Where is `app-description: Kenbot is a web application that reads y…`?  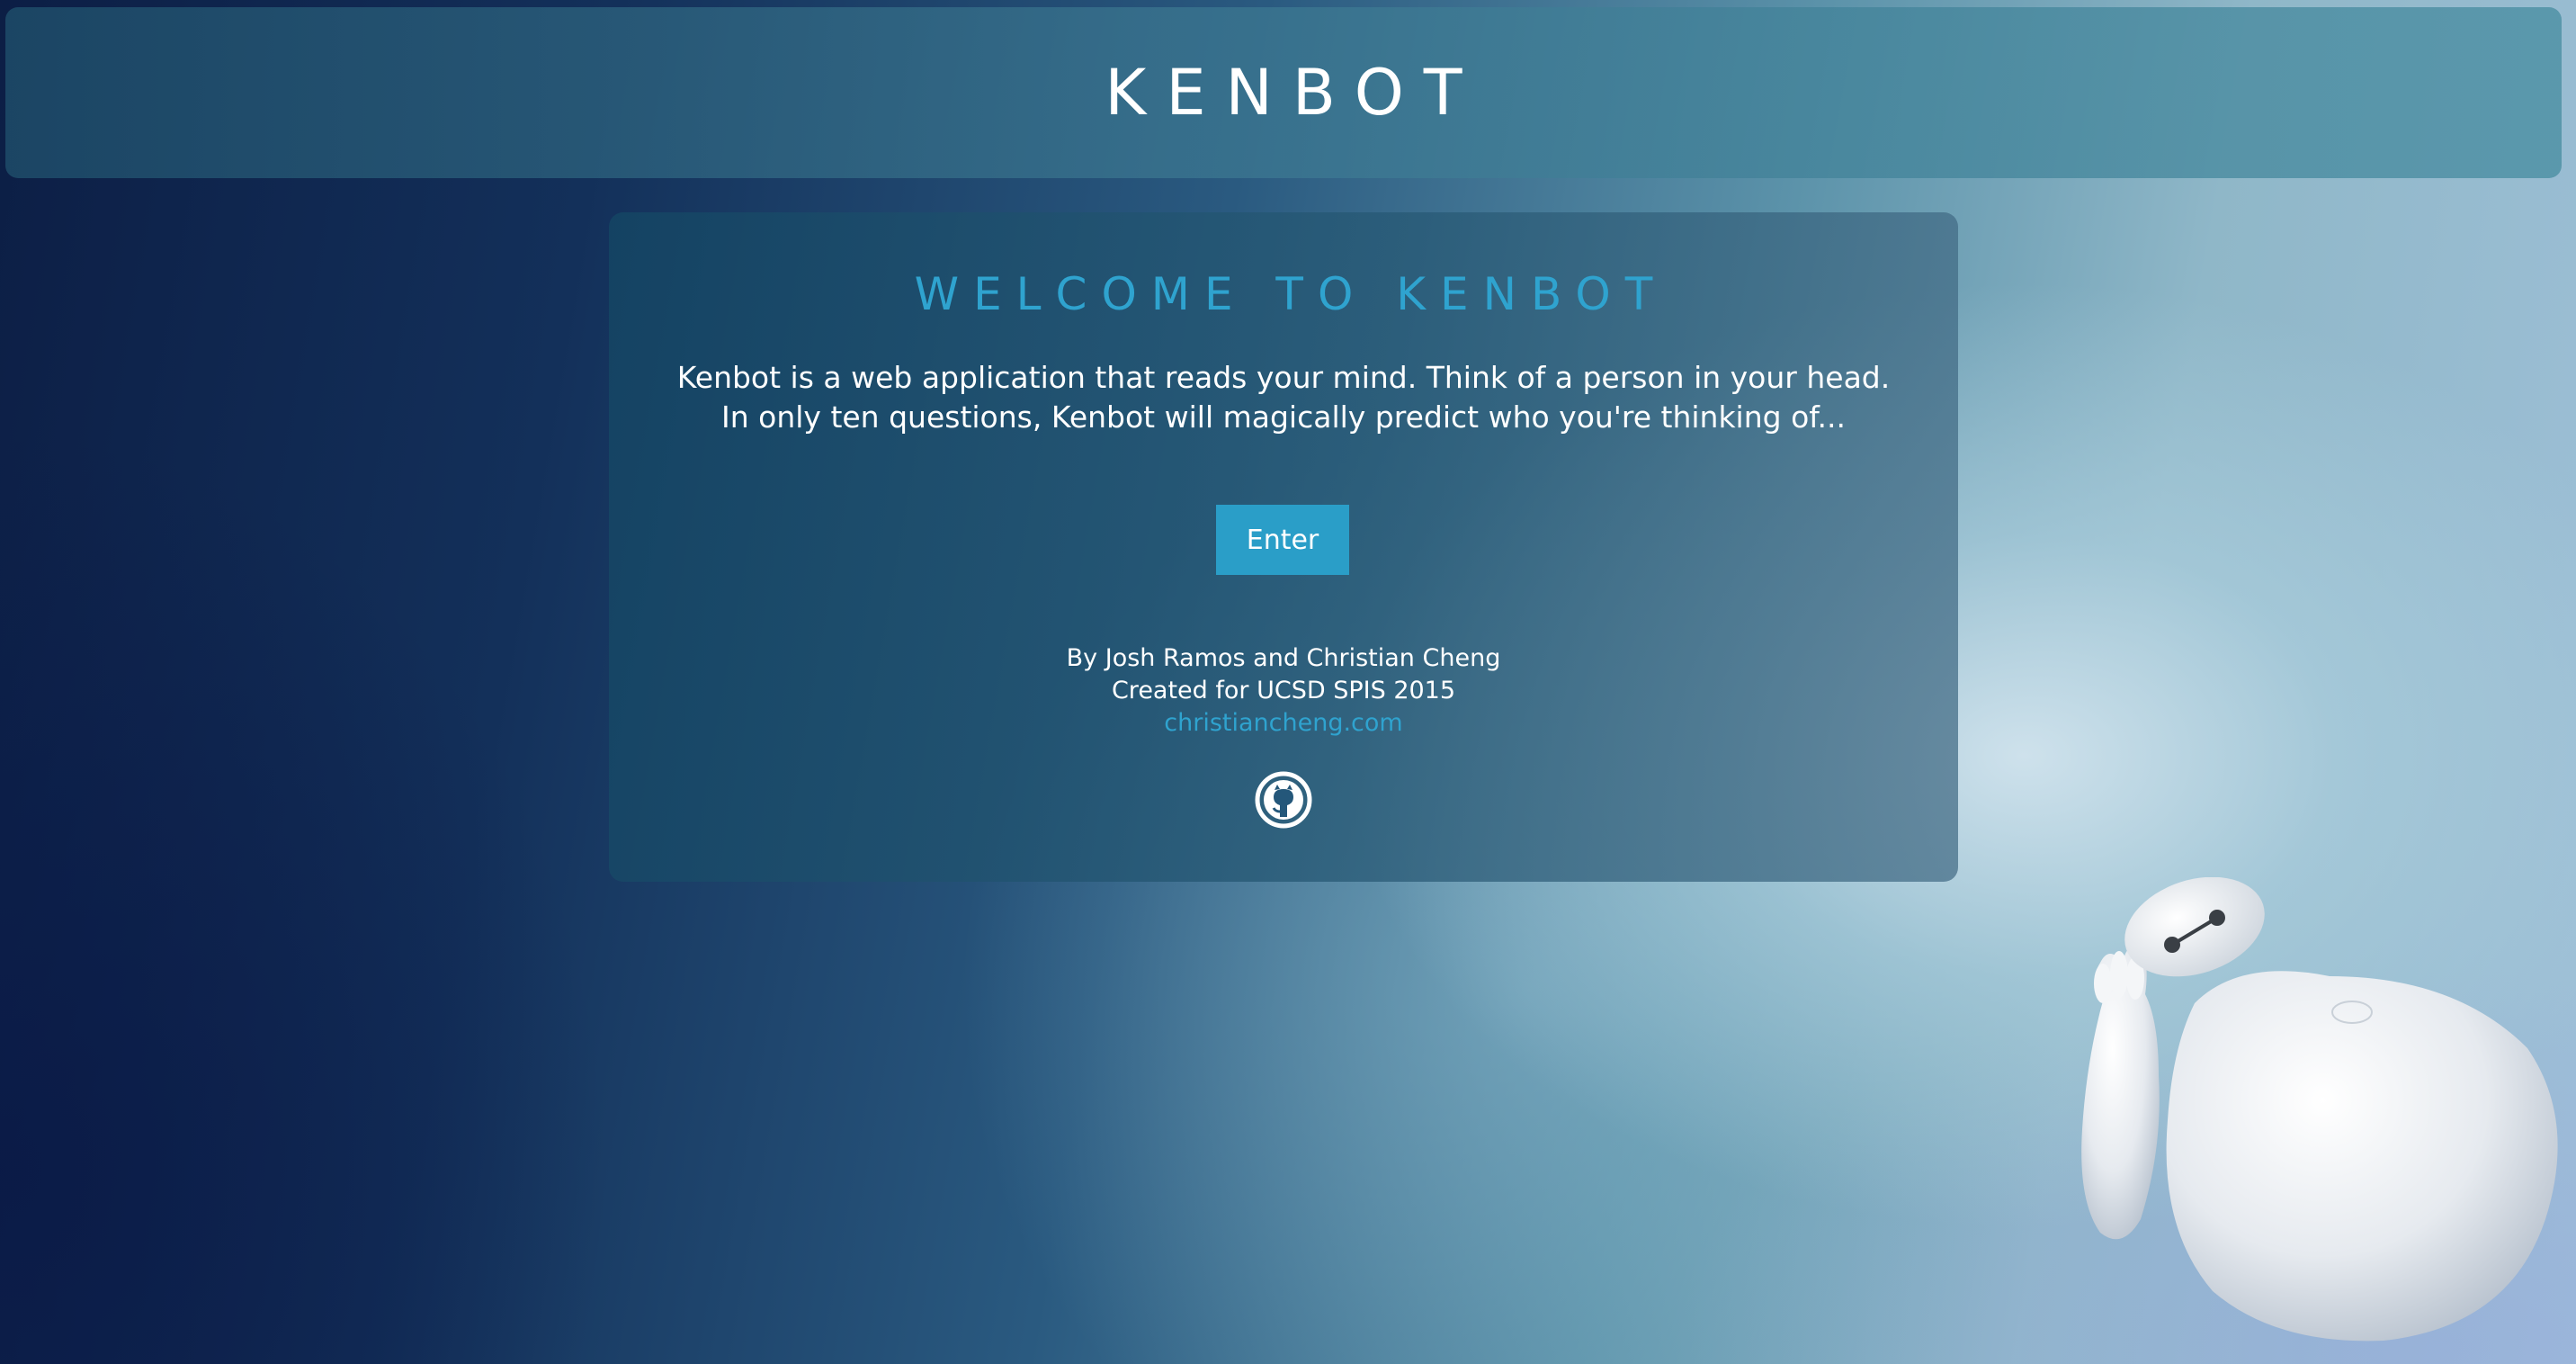 app-description: Kenbot is a web application that reads y… is located at coordinates (1283, 397).